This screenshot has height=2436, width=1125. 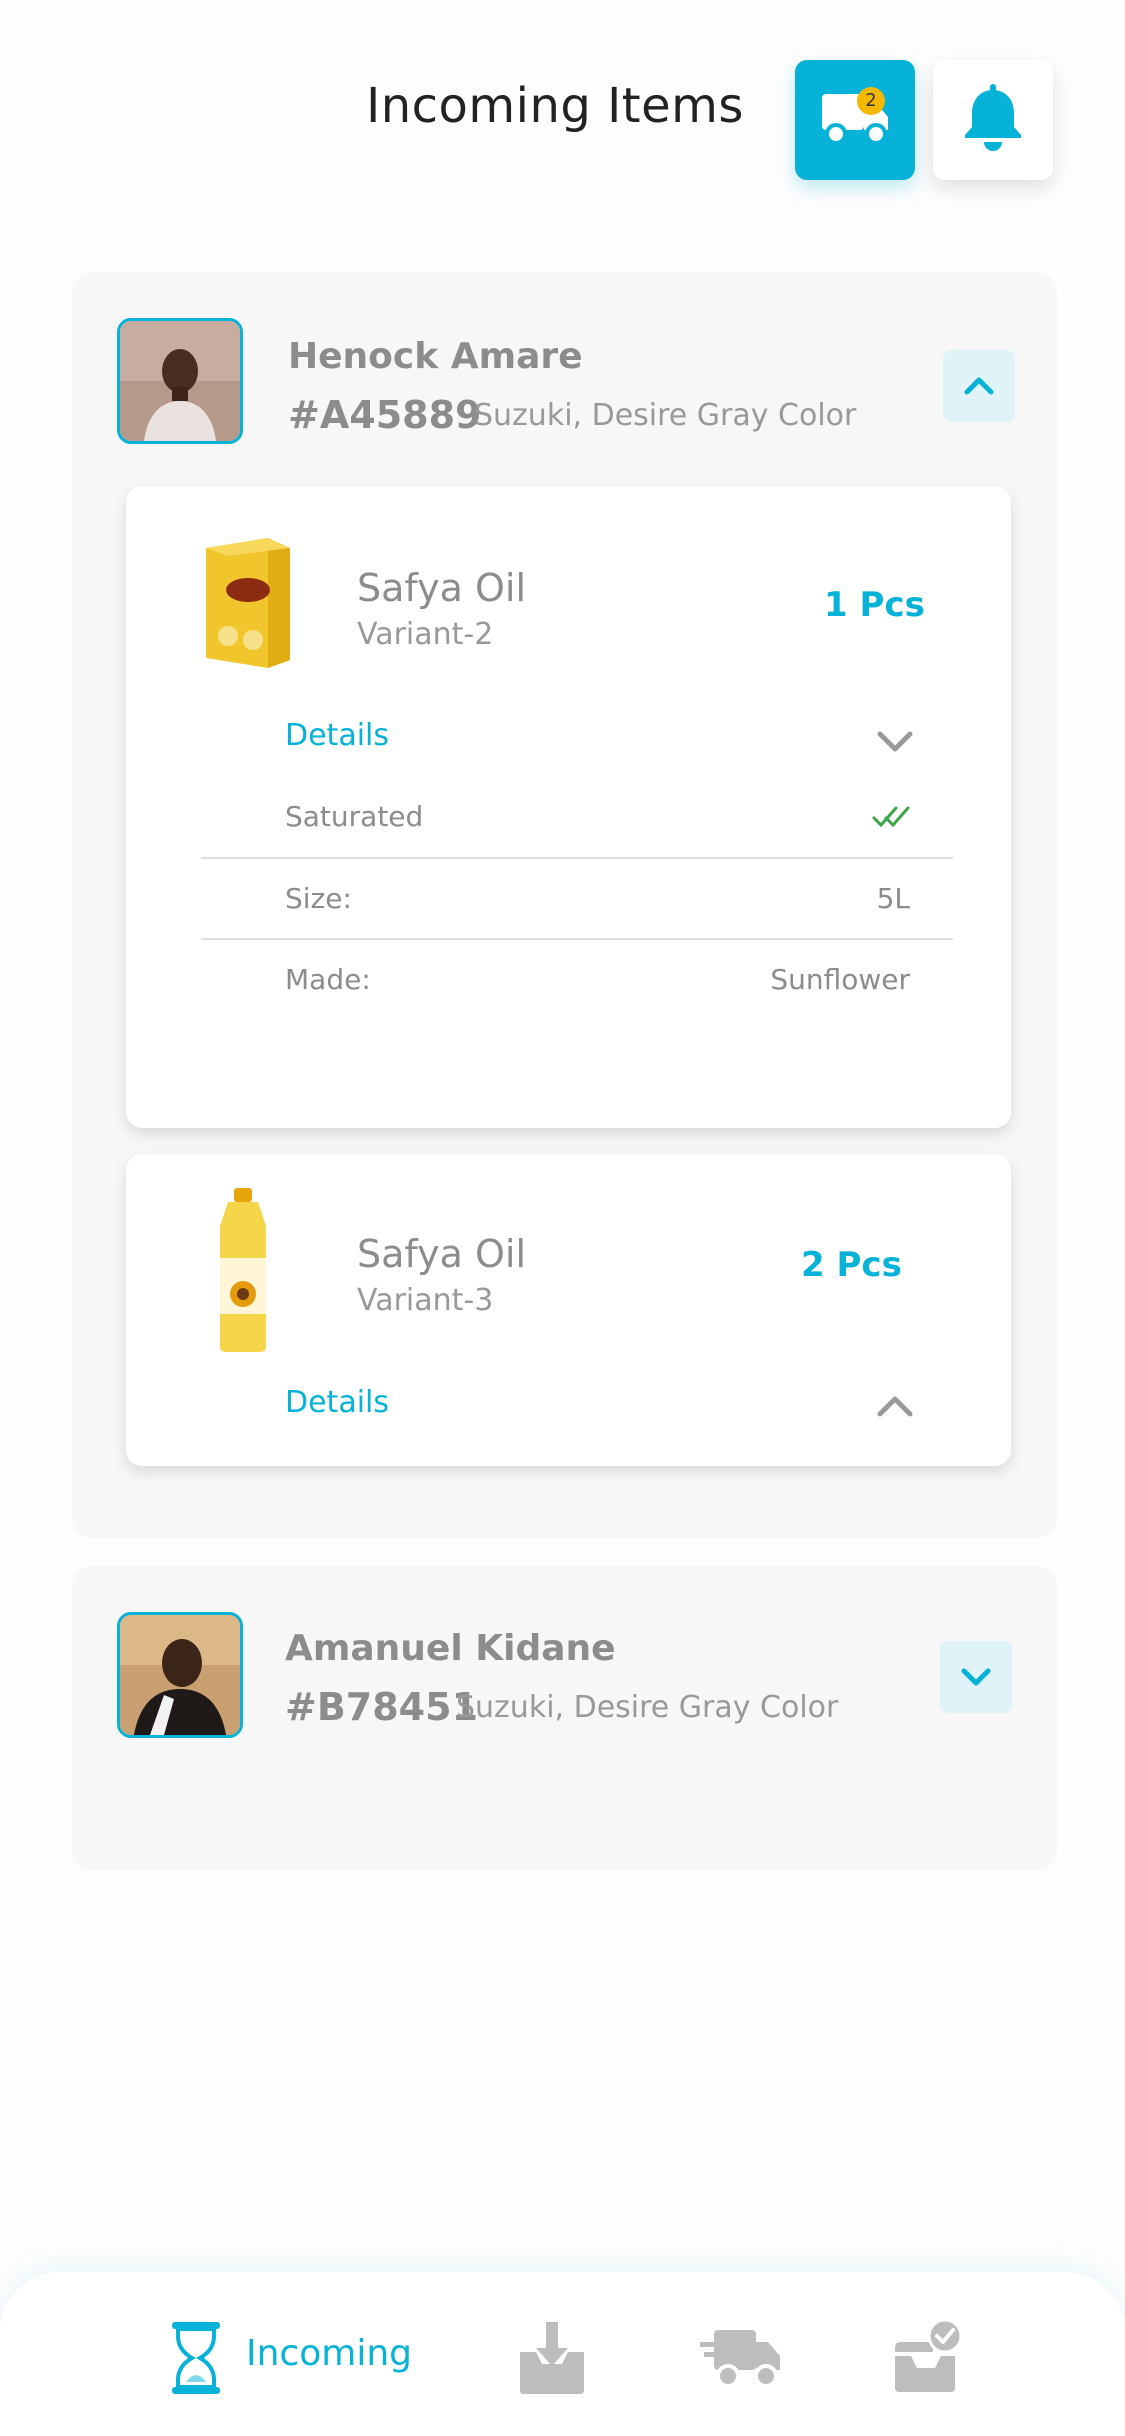 I want to click on page-title: Incoming Items, so click(x=555, y=106).